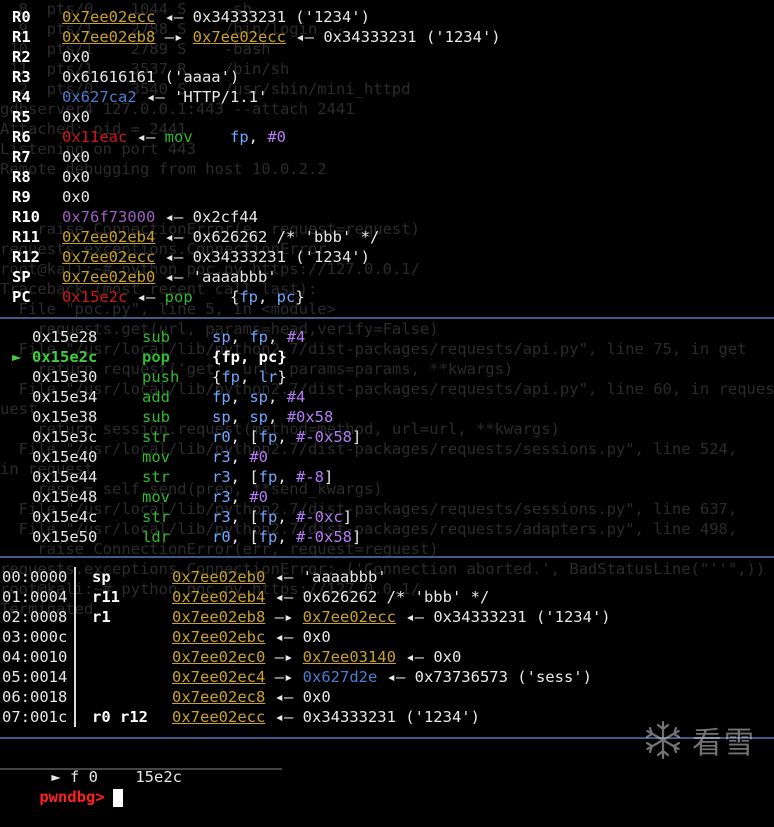 Image resolution: width=774 pixels, height=827 pixels. What do you see at coordinates (156, 397) in the screenshot?
I see `instruction-mnemonic: add` at bounding box center [156, 397].